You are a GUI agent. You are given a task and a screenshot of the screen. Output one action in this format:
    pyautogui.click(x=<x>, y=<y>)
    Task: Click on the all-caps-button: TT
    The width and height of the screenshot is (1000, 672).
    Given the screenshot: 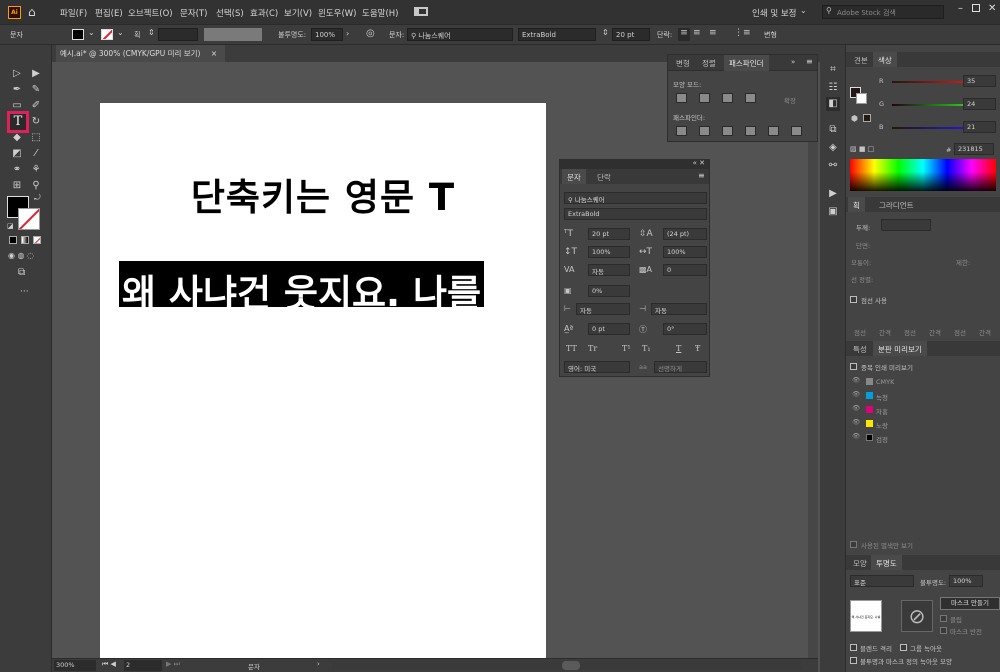 What is the action you would take?
    pyautogui.click(x=571, y=348)
    